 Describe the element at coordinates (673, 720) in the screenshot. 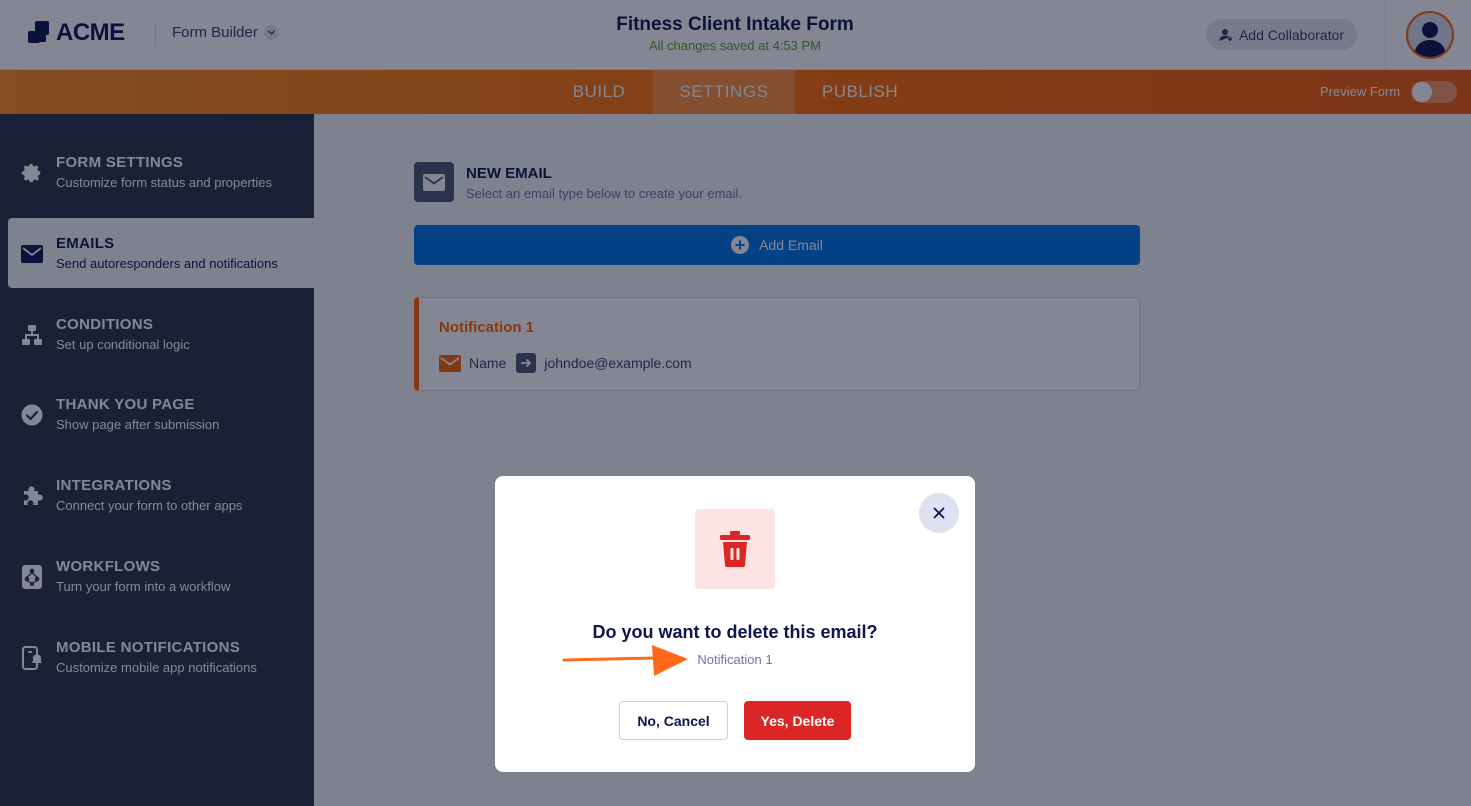

I see `cancel-button: No, Cancel` at that location.